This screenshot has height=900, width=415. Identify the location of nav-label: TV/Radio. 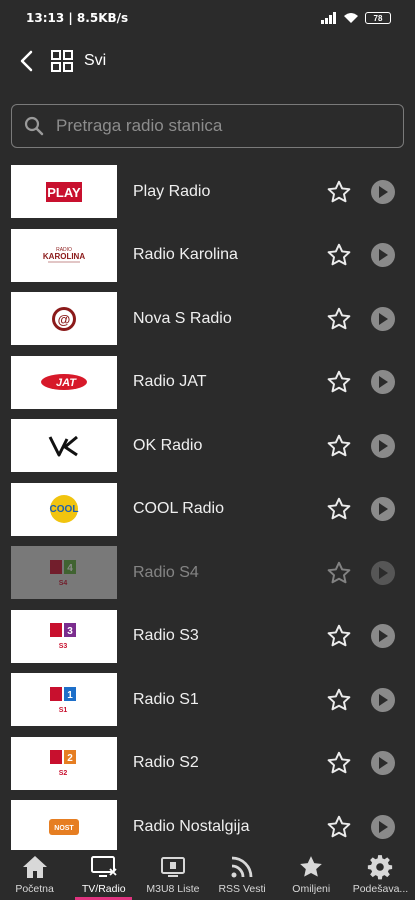
(103, 889).